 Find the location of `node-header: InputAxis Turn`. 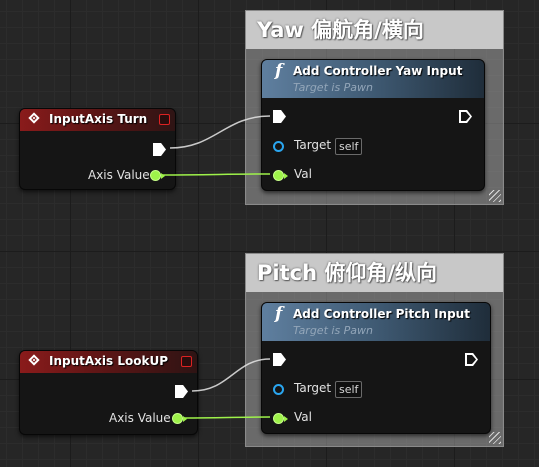

node-header: InputAxis Turn is located at coordinates (97, 120).